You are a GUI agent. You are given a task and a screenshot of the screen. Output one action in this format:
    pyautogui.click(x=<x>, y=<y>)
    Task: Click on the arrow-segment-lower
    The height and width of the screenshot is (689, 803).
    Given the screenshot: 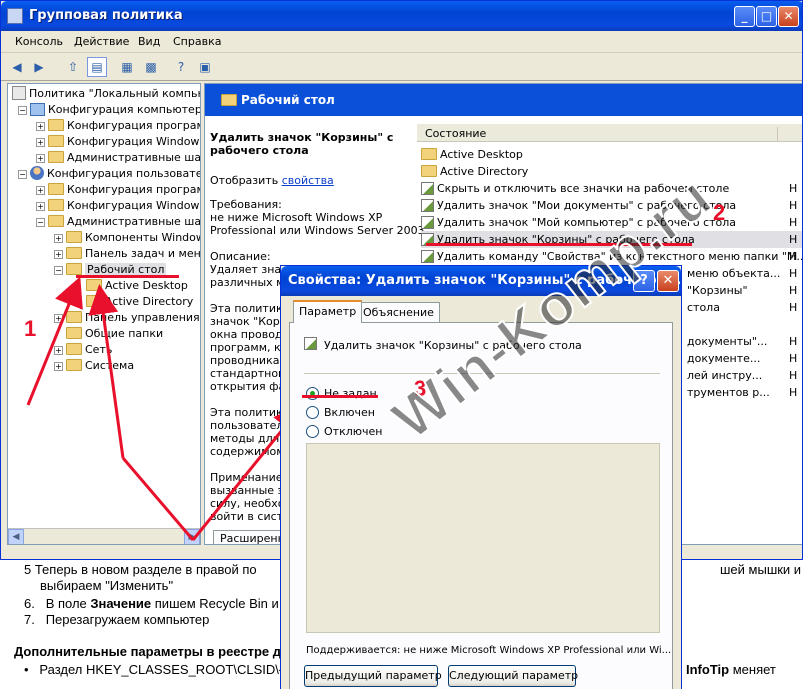 What is the action you would take?
    pyautogui.click(x=158, y=499)
    